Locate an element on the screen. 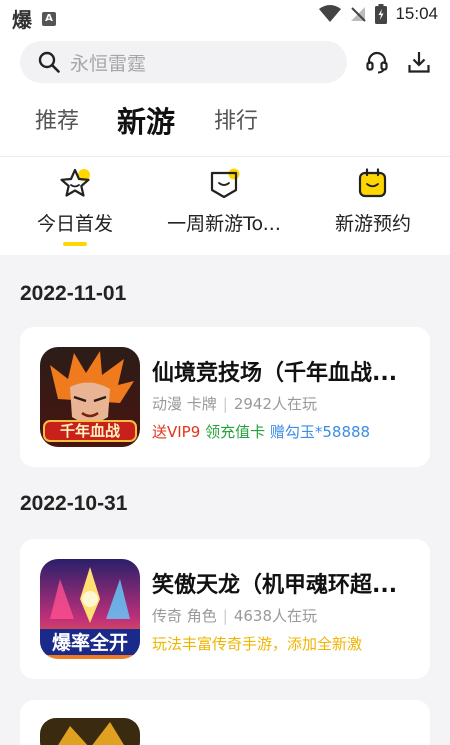 This screenshot has width=450, height=745. subtab-today-release: 今日首发 is located at coordinates (75, 206).